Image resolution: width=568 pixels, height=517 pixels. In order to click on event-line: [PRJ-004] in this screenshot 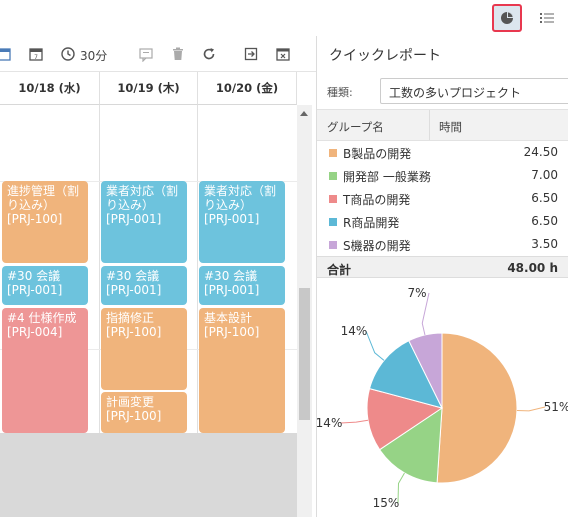, I will do `click(35, 332)`.